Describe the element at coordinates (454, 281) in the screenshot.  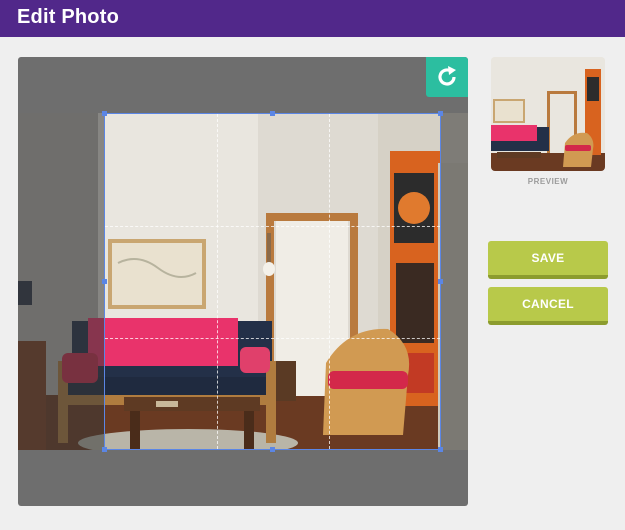
I see `crop-mask-right` at that location.